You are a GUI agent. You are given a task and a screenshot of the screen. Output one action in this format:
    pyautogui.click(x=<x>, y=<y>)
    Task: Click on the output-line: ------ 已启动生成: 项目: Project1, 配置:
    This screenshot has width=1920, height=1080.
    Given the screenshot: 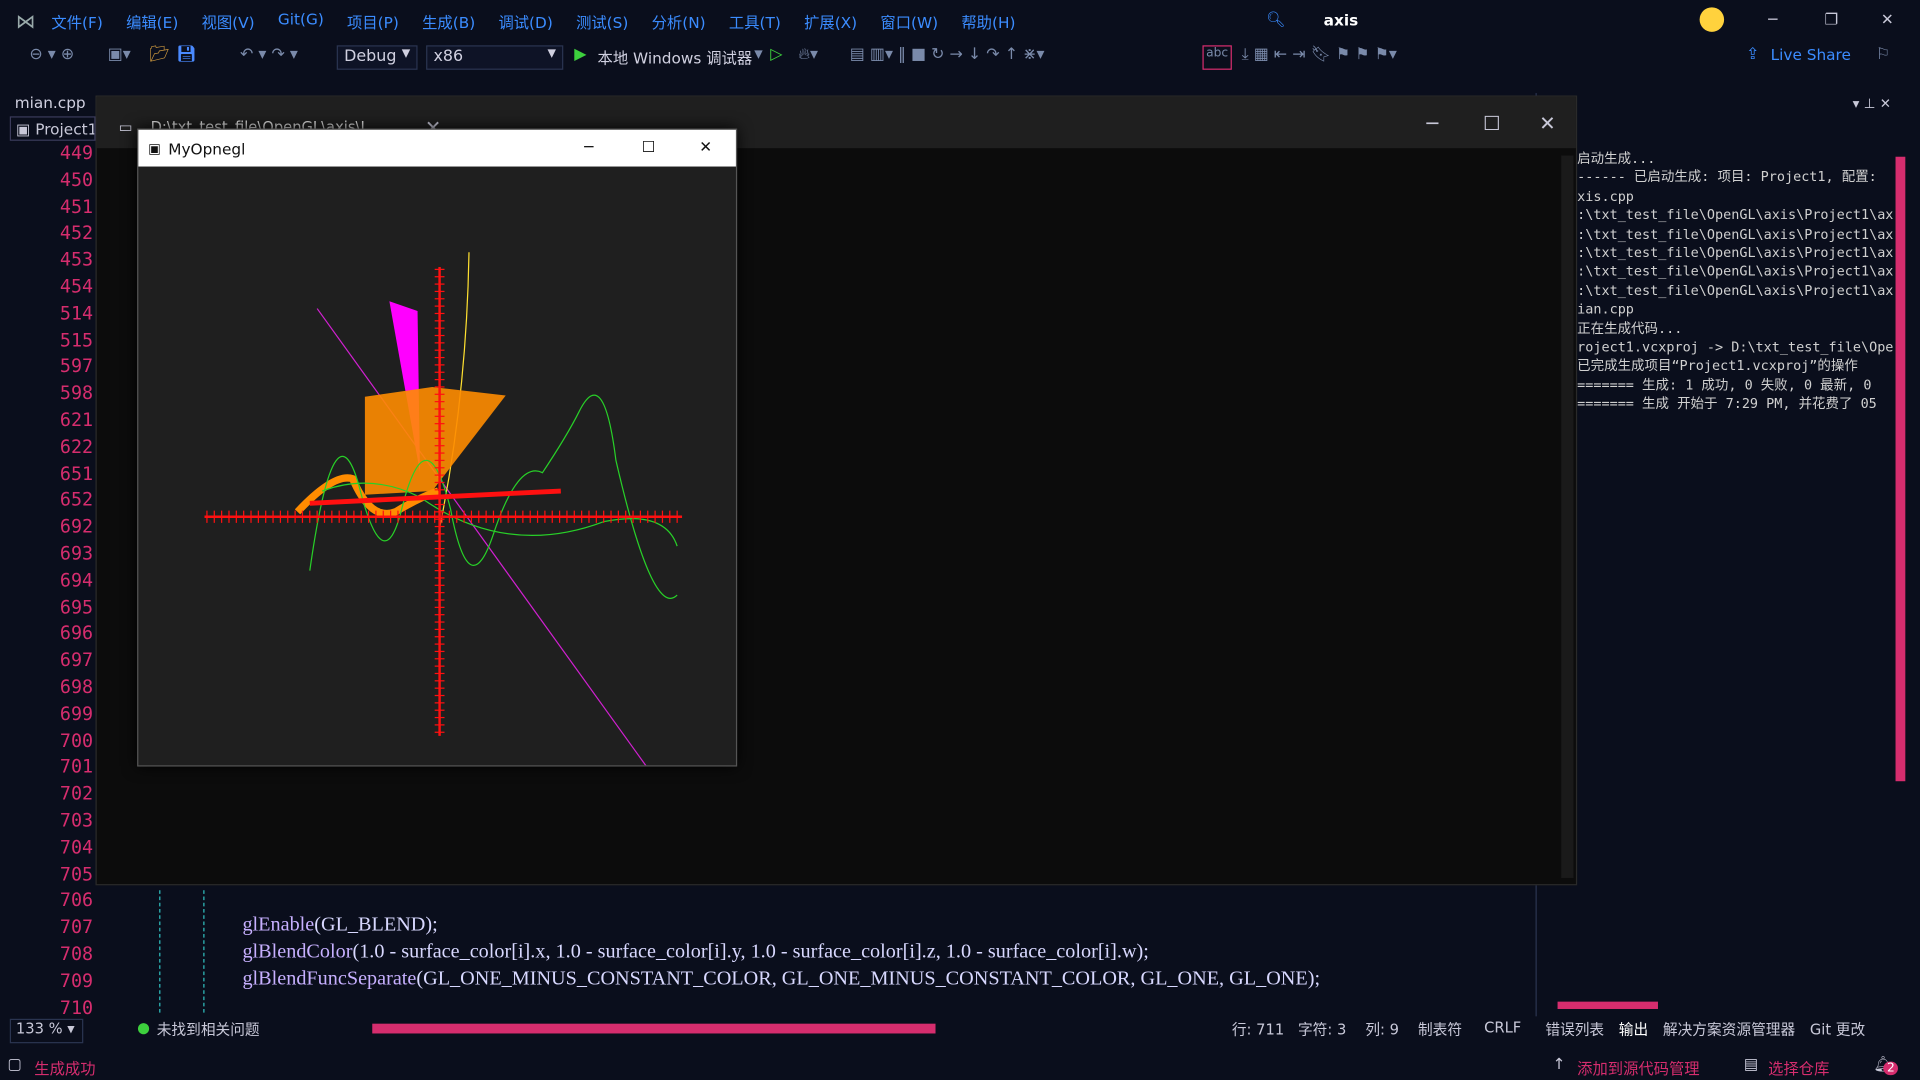 What is the action you would take?
    pyautogui.click(x=1727, y=177)
    